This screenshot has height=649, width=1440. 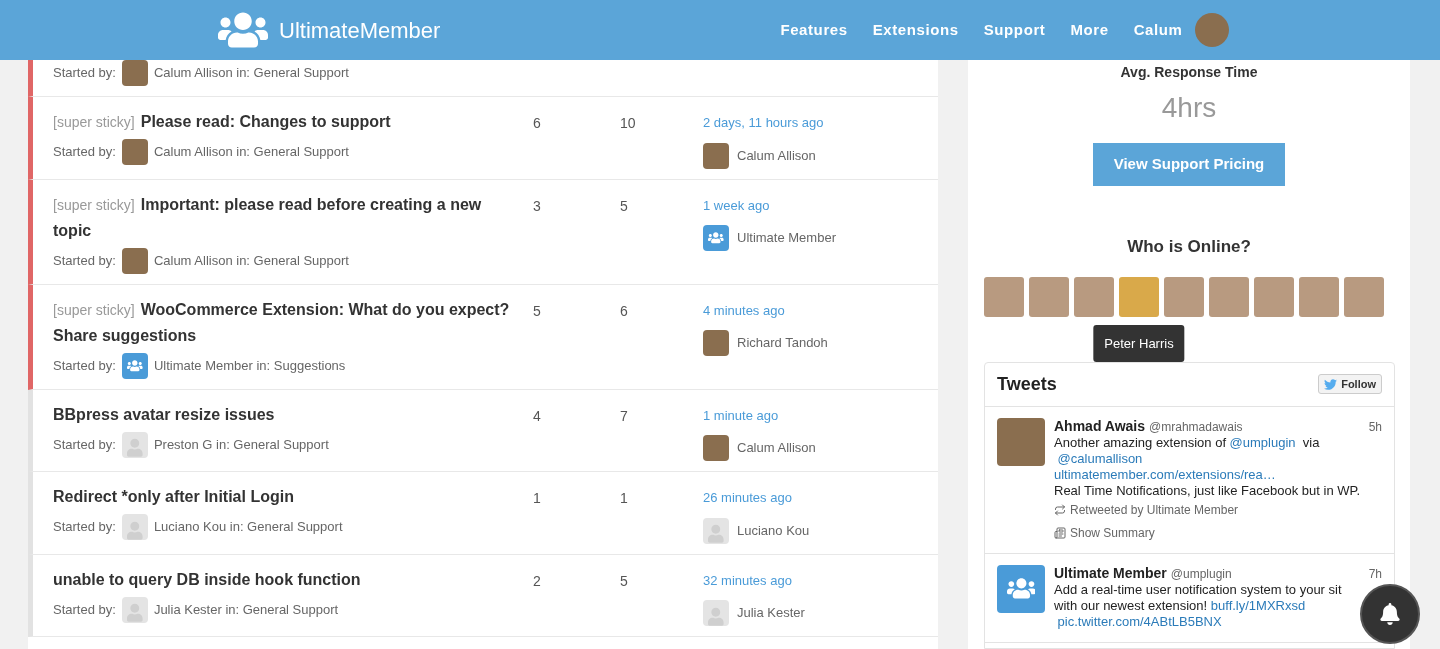 What do you see at coordinates (1196, 426) in the screenshot?
I see `tweet-handle: @mrahmadawais` at bounding box center [1196, 426].